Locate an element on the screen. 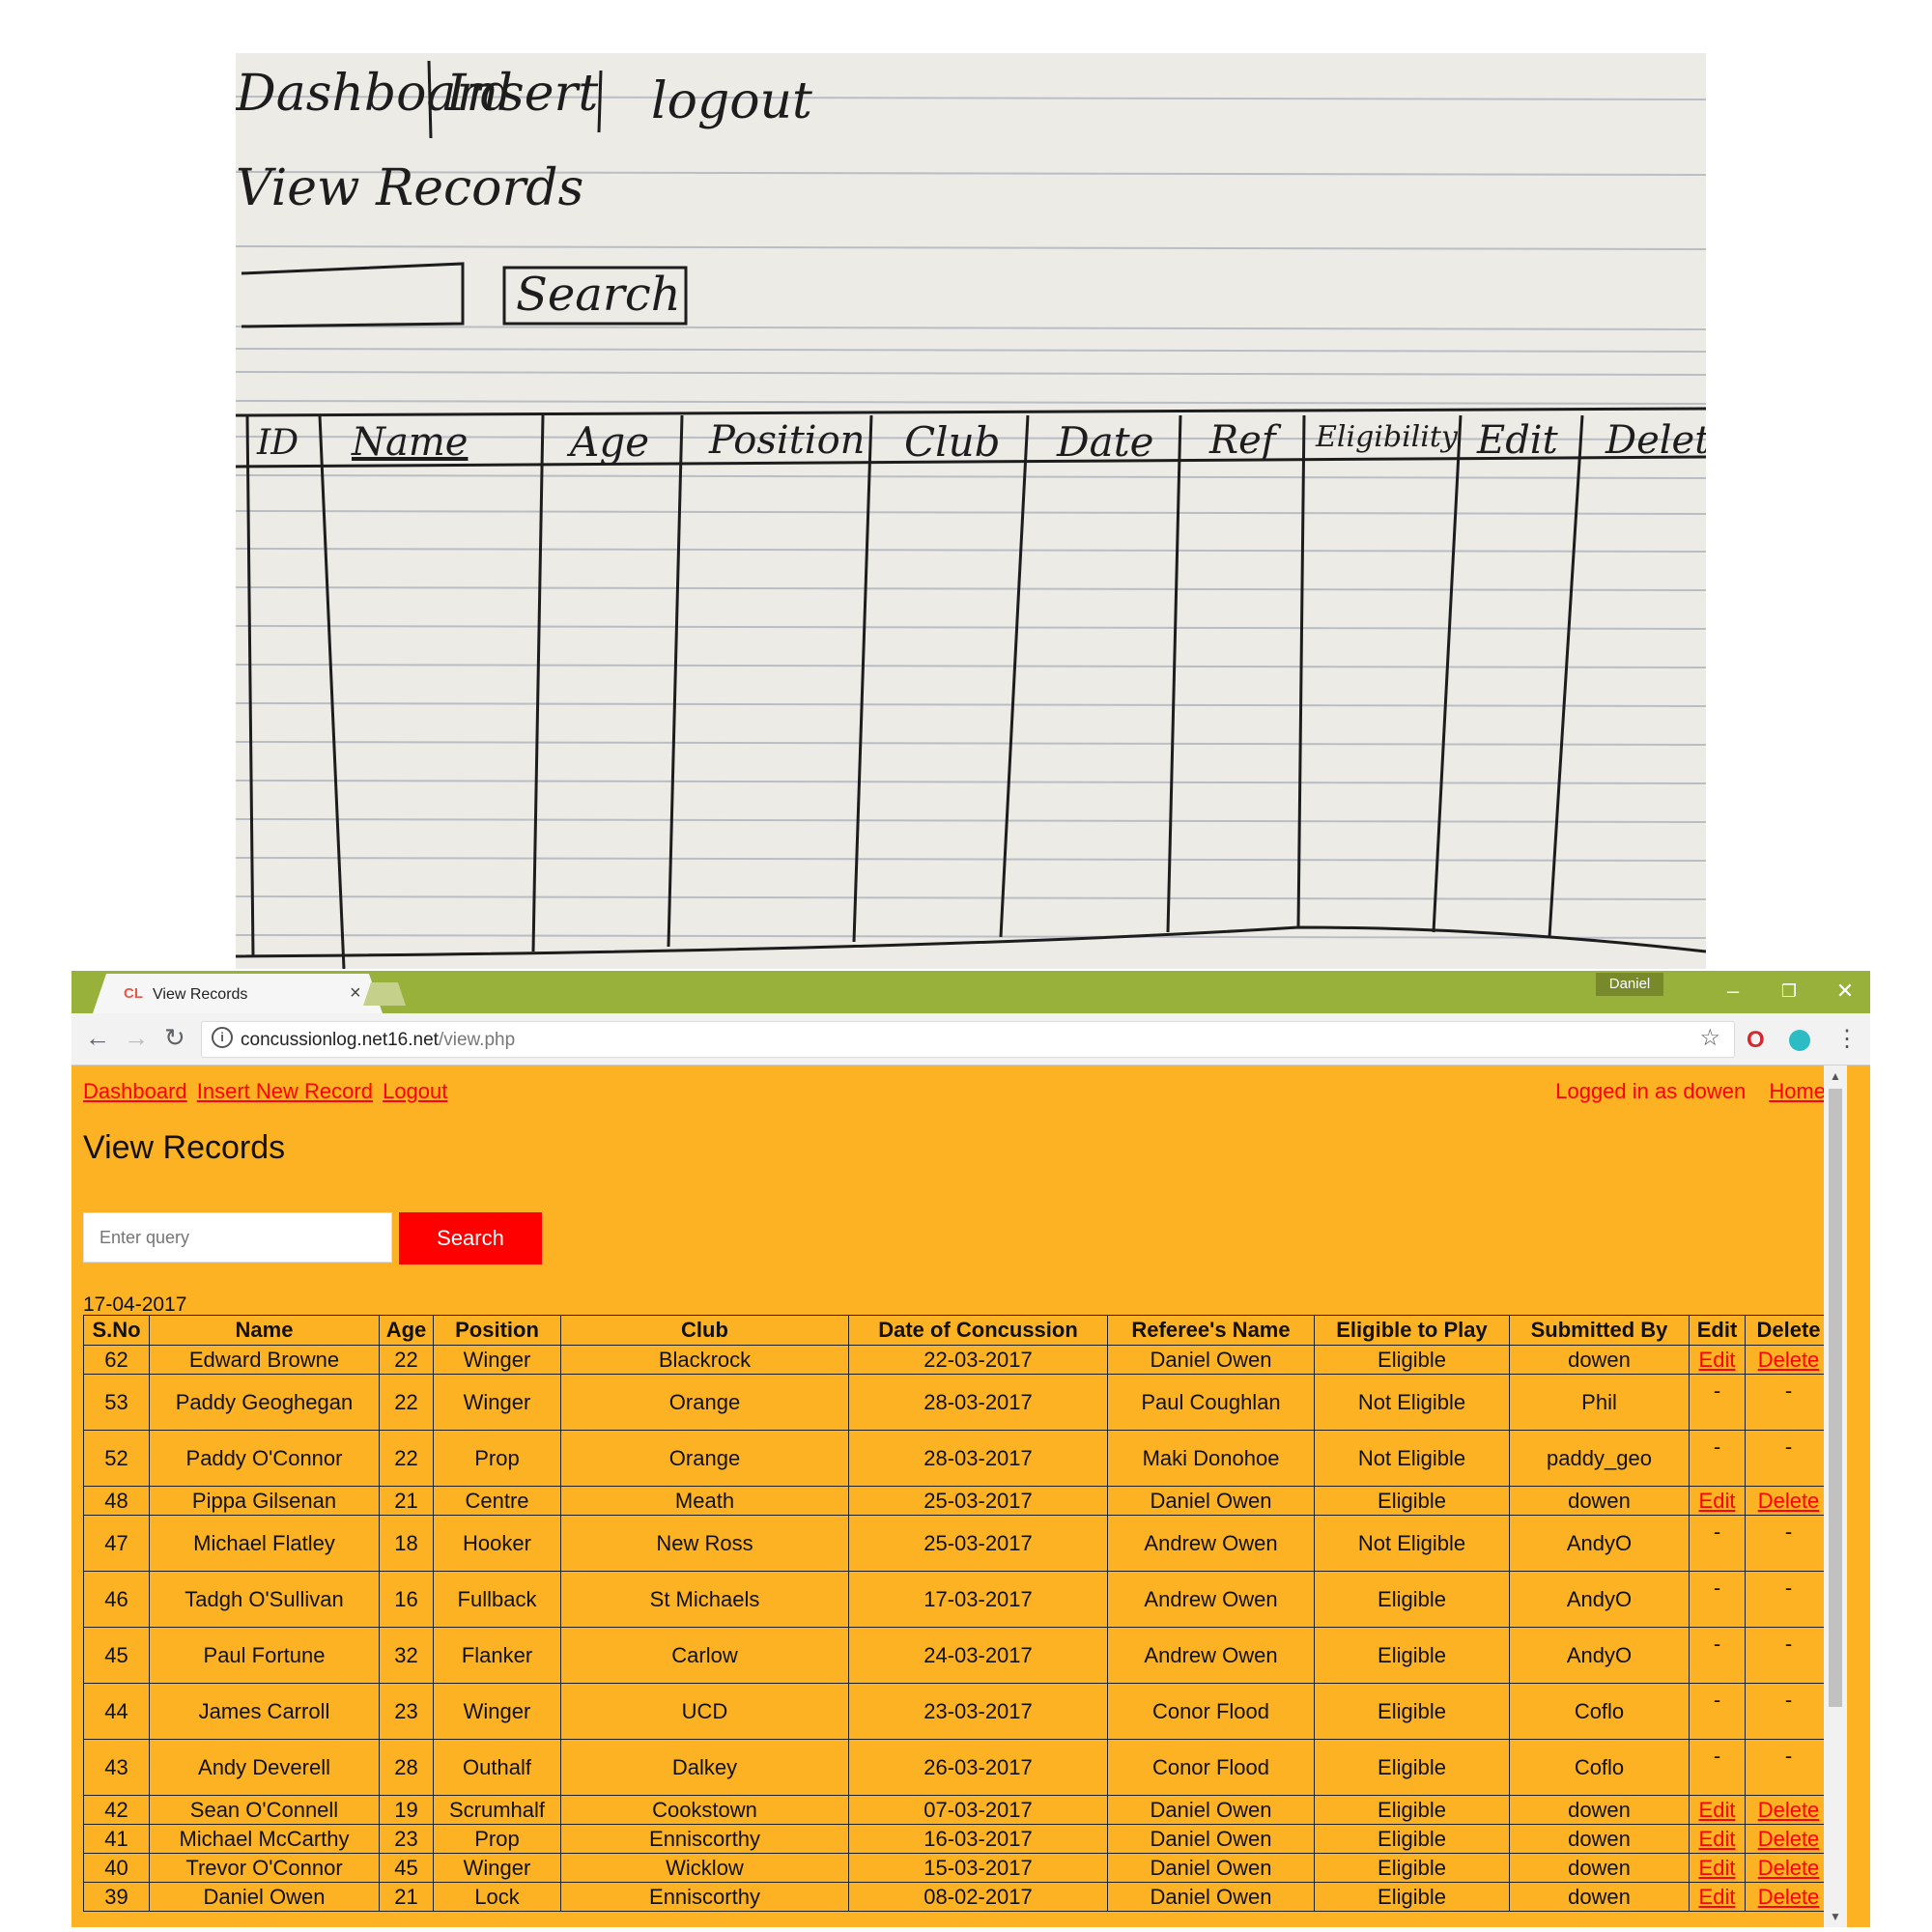 This screenshot has width=1932, height=1932. title-bar: CL View Records × Daniel – ❐ ✕ is located at coordinates (970, 992).